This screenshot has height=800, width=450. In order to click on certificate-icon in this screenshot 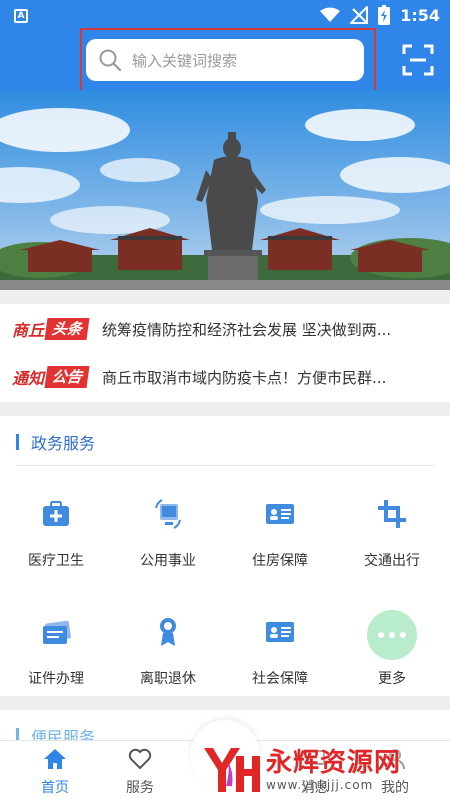, I will do `click(57, 632)`.